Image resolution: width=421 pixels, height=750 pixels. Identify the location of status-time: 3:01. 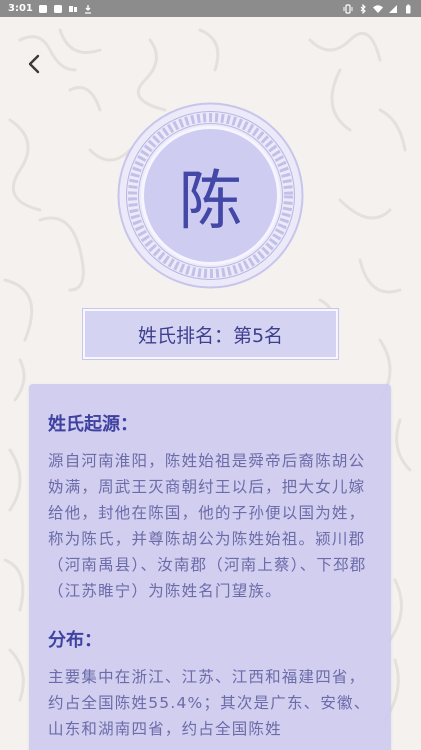
(20, 8).